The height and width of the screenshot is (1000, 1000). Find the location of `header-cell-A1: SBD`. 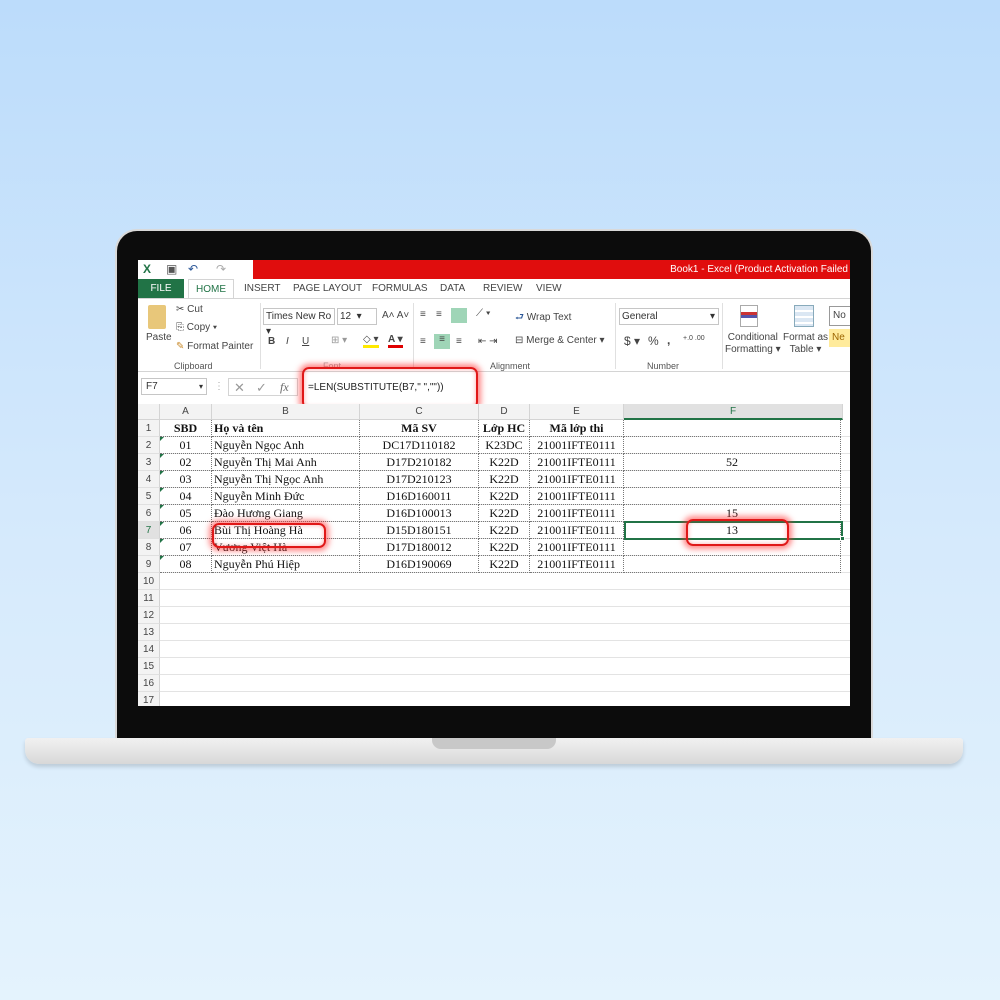

header-cell-A1: SBD is located at coordinates (186, 428).